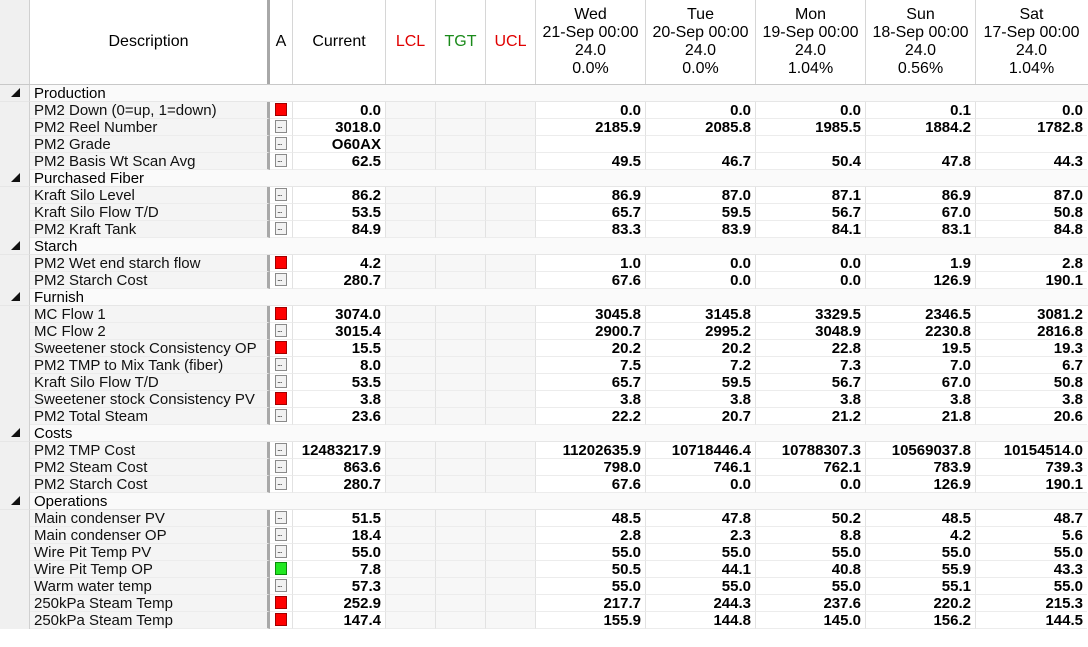  Describe the element at coordinates (921, 603) in the screenshot. I see `cell-day-4: 220.2` at that location.